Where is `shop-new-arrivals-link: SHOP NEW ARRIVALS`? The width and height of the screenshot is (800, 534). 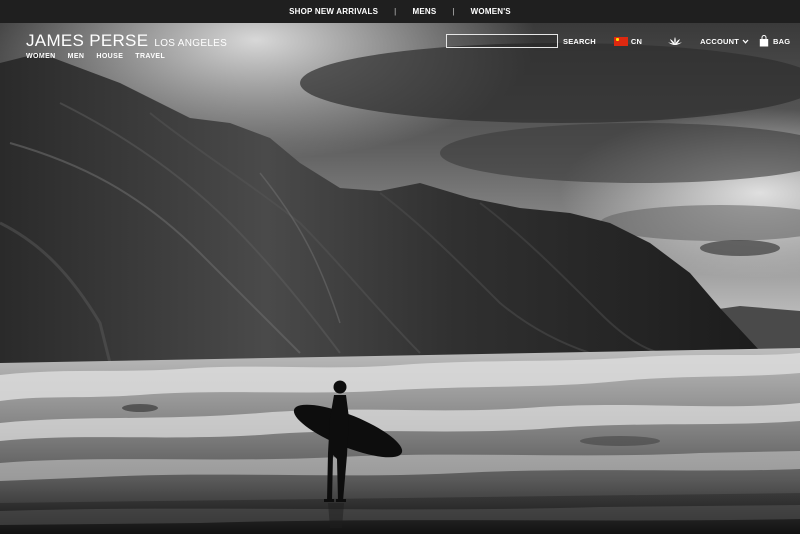
shop-new-arrivals-link: SHOP NEW ARRIVALS is located at coordinates (333, 11).